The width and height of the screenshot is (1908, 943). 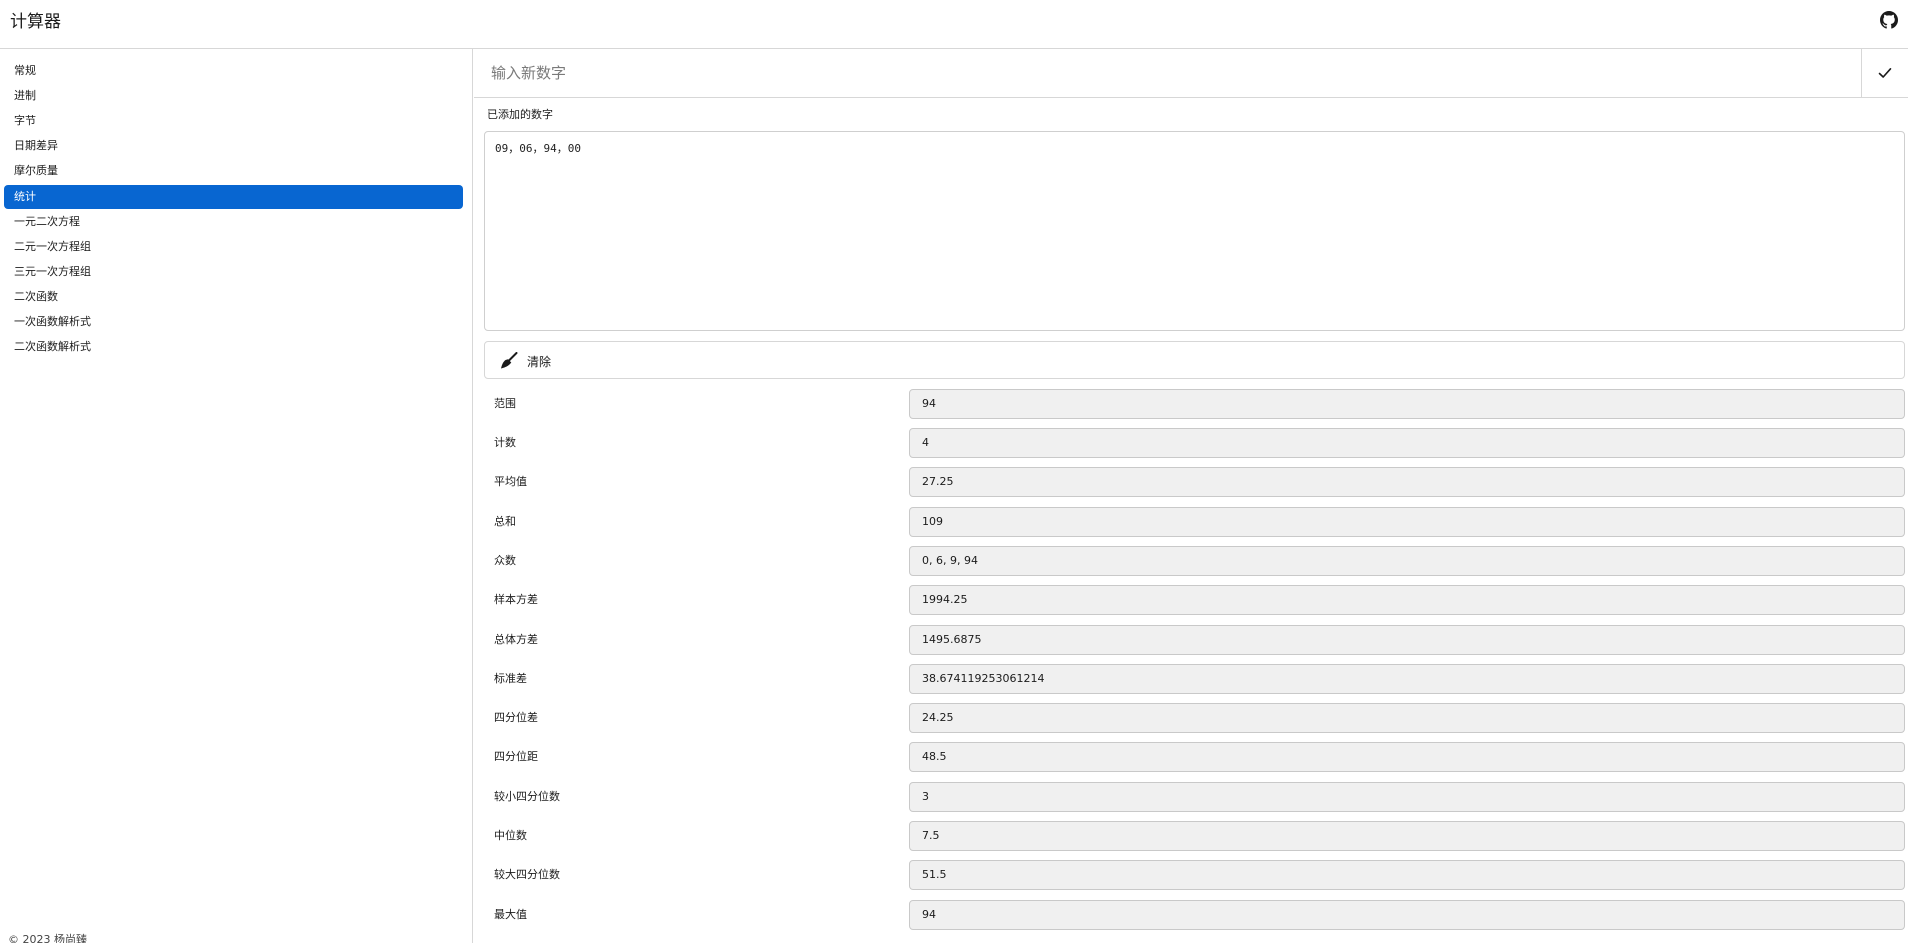 I want to click on stat-value-field: 48.5, so click(x=1407, y=757).